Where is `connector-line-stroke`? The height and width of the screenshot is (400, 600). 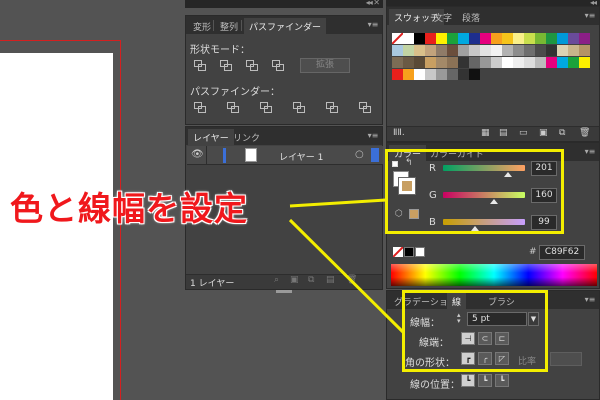
connector-line-stroke is located at coordinates (347, 276).